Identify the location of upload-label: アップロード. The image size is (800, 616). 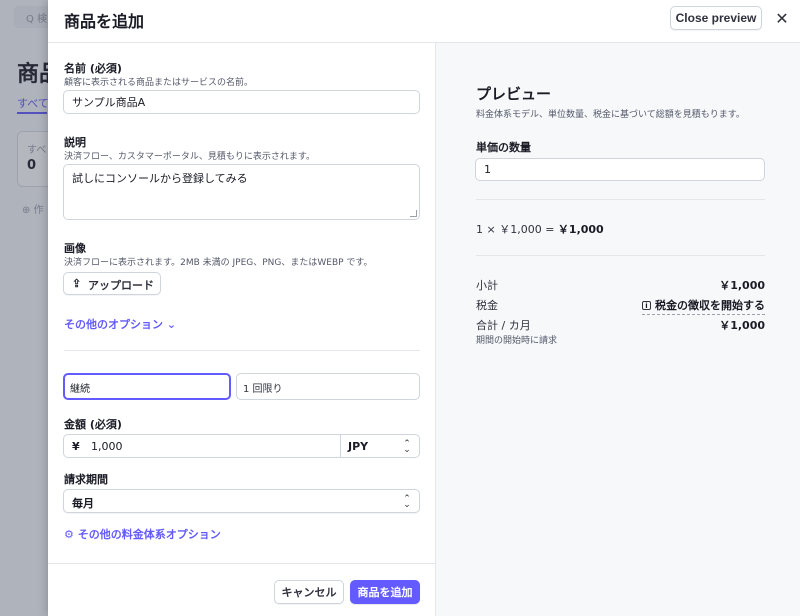
(121, 286).